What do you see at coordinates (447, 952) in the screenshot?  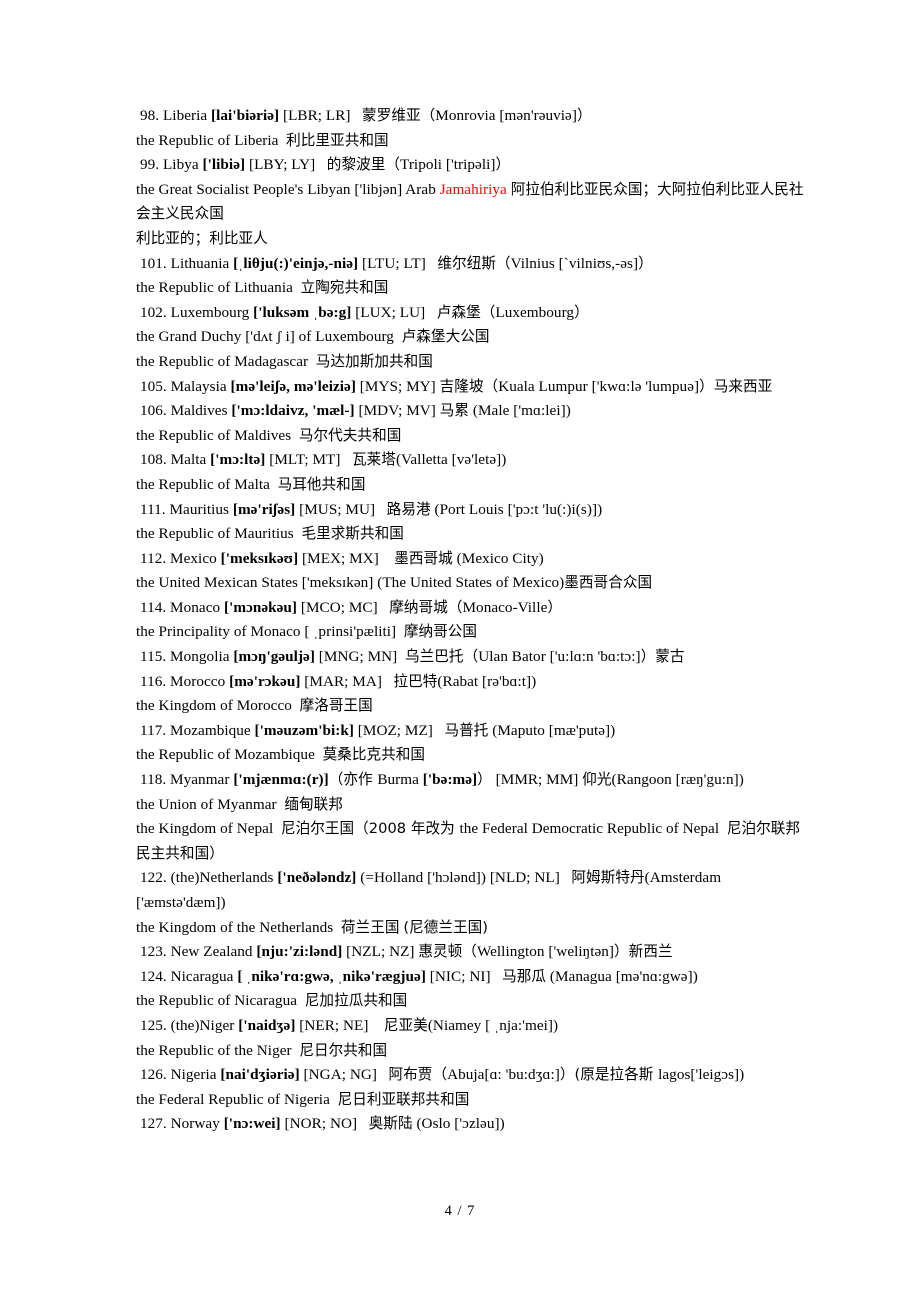 I see `chinese-new-zealand-capital: 惠灵顿（` at bounding box center [447, 952].